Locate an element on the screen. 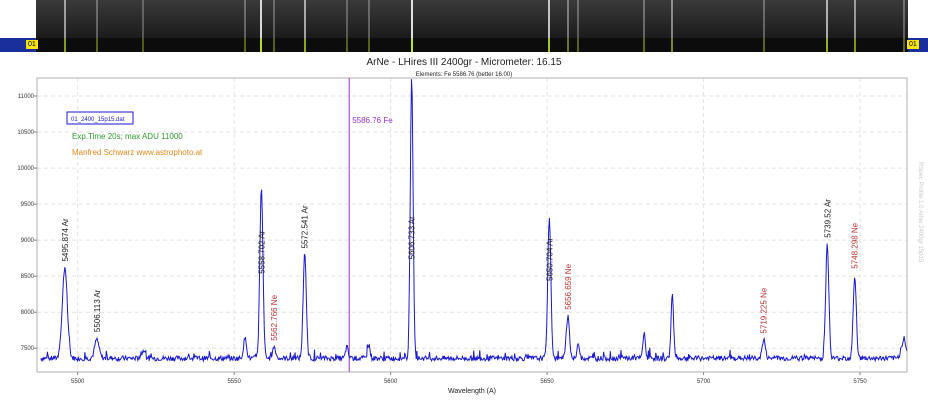 The height and width of the screenshot is (401, 928). emission-line-label: 5562.766 Ne is located at coordinates (274, 317).